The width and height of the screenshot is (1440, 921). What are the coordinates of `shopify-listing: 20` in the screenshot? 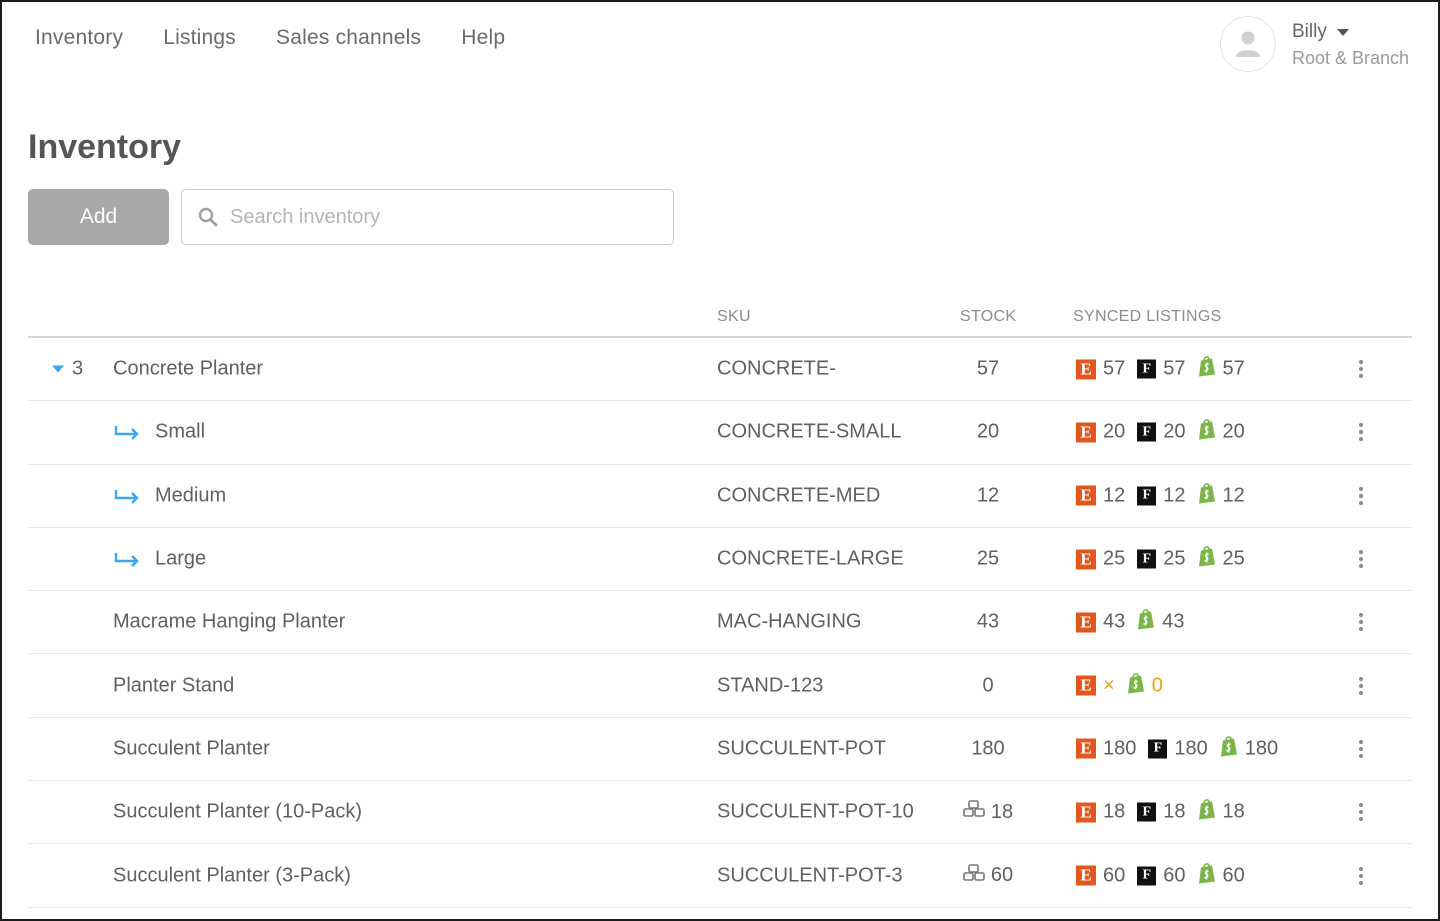 It's located at (1221, 432).